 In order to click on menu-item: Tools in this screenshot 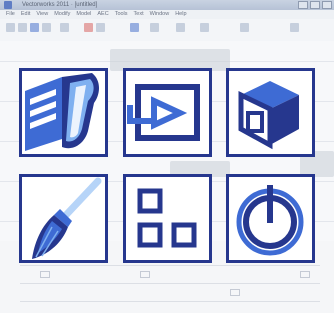, I will do `click(121, 14)`.